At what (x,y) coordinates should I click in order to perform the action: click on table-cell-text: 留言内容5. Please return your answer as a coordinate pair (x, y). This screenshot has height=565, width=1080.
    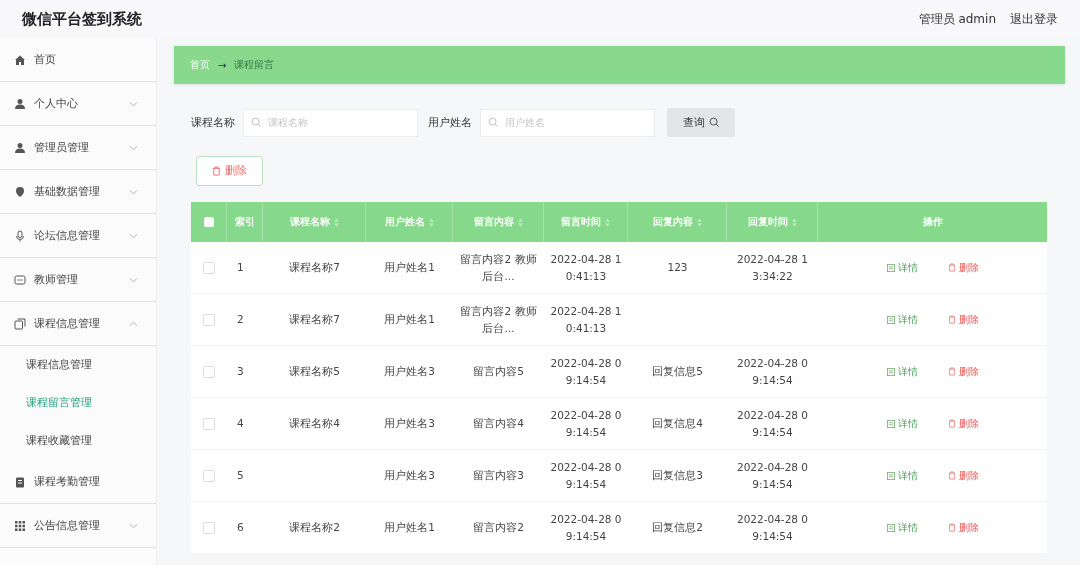
    Looking at the image, I should click on (498, 371).